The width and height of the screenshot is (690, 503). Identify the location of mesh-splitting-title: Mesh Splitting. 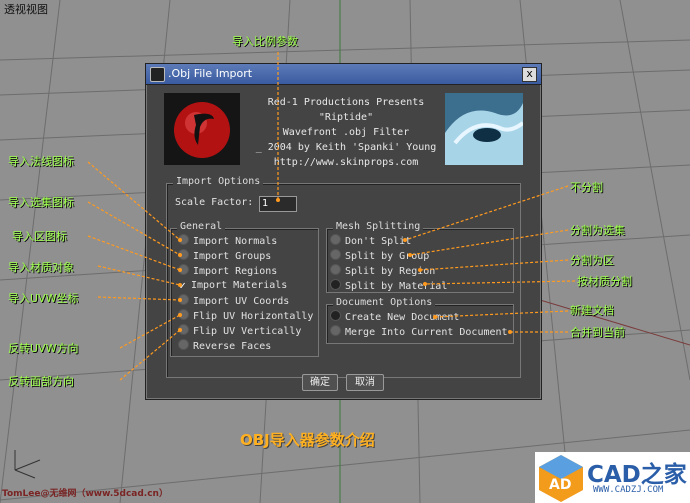
(378, 226).